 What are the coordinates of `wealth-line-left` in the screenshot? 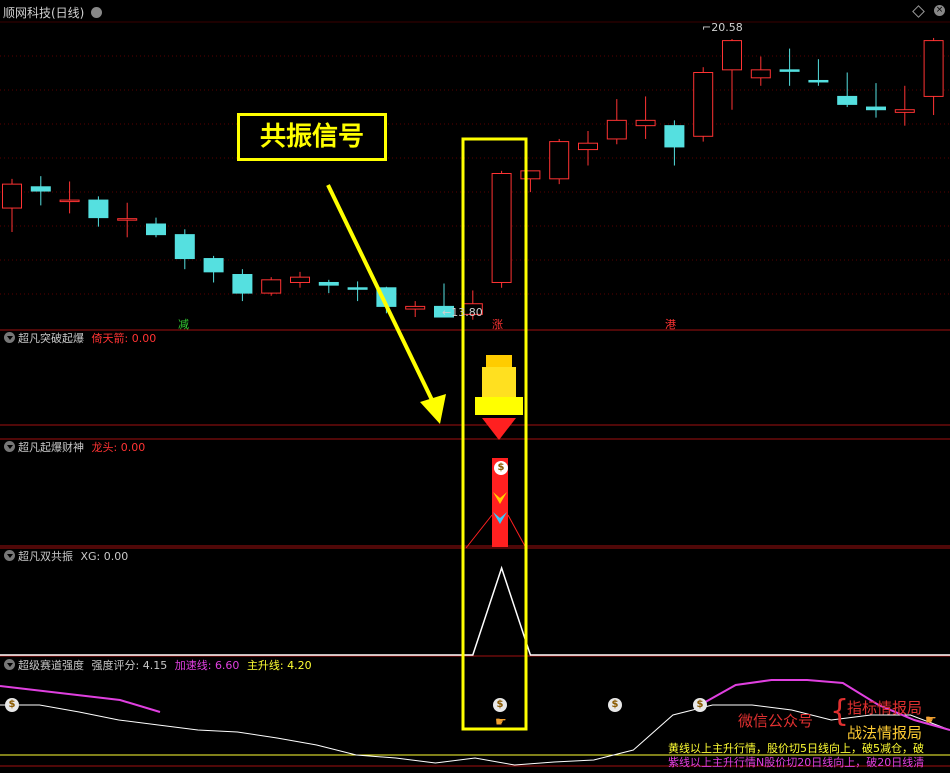 It's located at (479, 531).